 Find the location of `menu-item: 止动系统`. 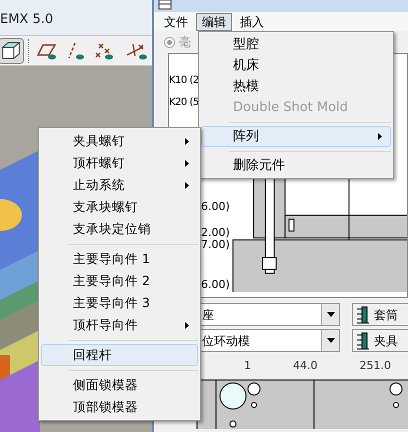

menu-item: 止动系统 is located at coordinates (119, 185).